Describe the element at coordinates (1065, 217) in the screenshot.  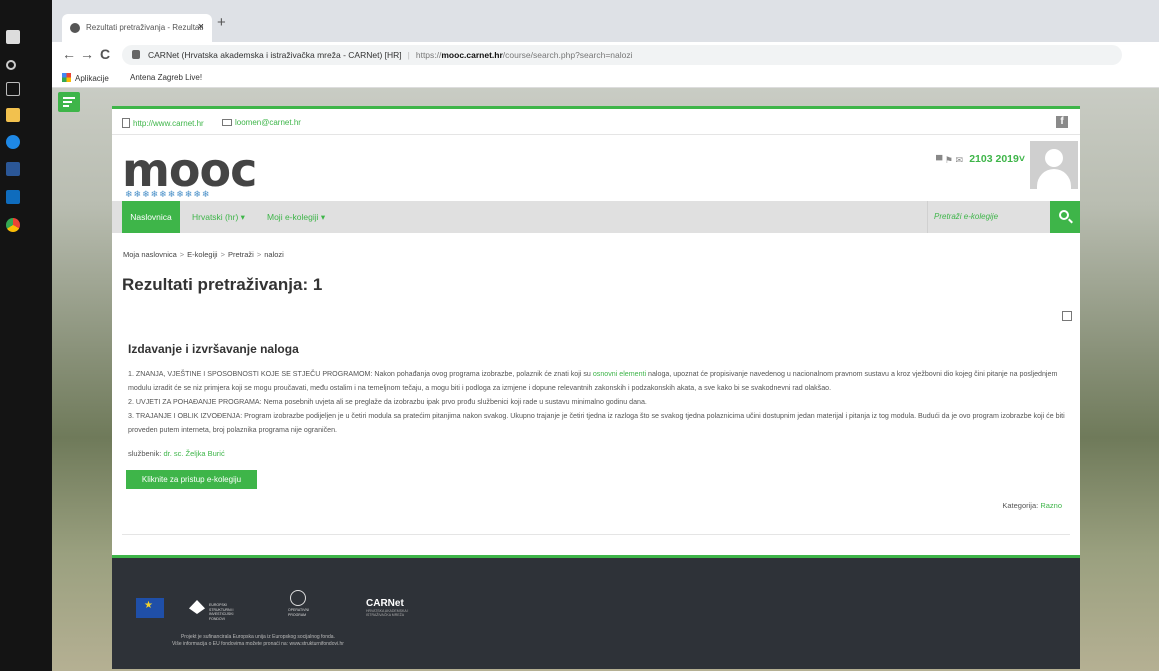
I see `search-button` at that location.